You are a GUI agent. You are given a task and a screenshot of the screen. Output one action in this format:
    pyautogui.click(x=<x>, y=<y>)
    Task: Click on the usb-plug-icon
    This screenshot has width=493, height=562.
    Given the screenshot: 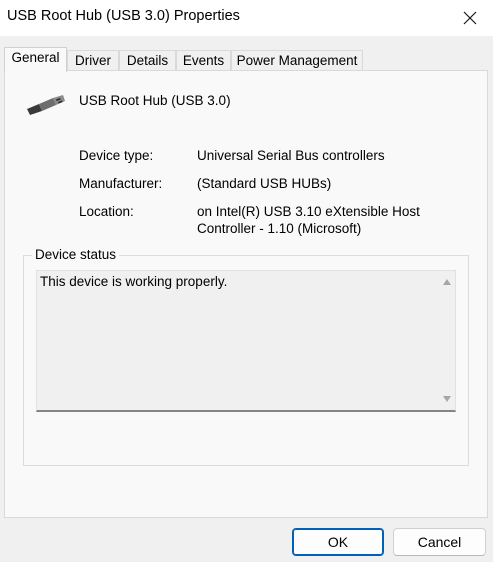 What is the action you would take?
    pyautogui.click(x=46, y=105)
    